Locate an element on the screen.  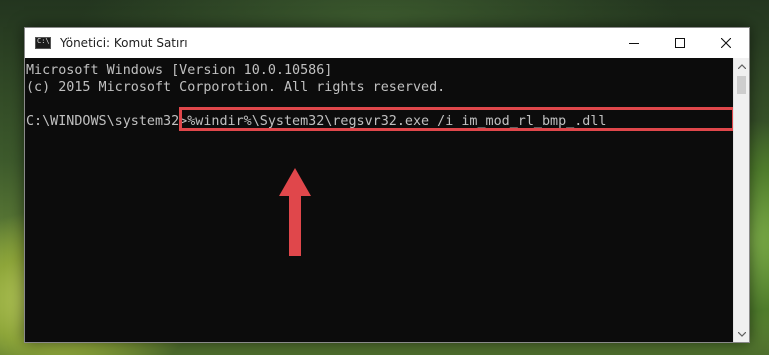
title-bar: Yönetici: Komut Satırı is located at coordinates (387, 43).